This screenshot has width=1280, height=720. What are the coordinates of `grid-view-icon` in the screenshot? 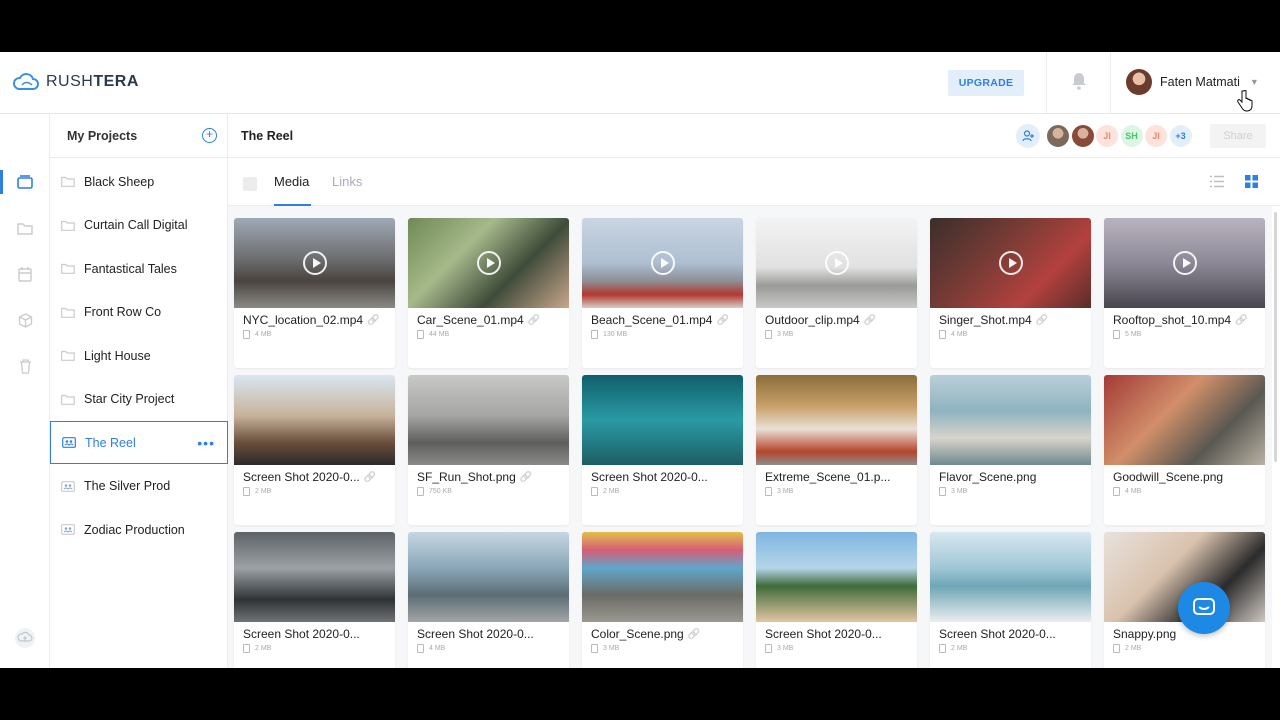 It's located at (1251, 184).